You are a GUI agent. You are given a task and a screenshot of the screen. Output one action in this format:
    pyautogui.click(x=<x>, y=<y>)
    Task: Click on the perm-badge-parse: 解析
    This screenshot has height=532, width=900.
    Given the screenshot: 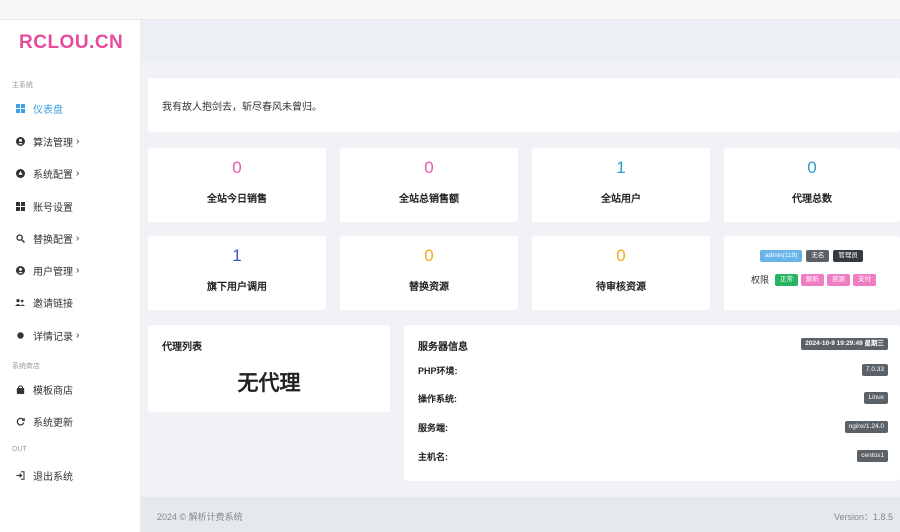 What is the action you would take?
    pyautogui.click(x=813, y=279)
    